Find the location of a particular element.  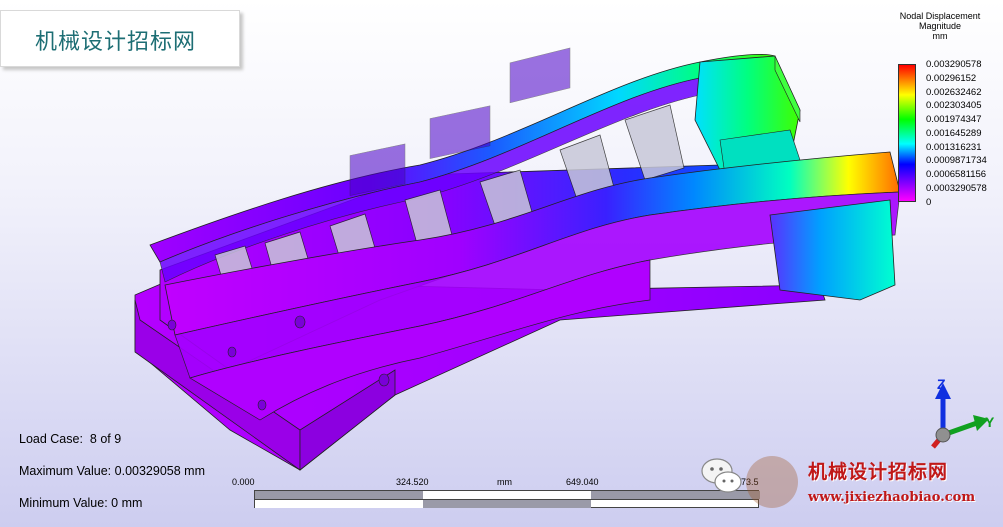

watermark-text: 机械设计招标网 is located at coordinates (878, 472).